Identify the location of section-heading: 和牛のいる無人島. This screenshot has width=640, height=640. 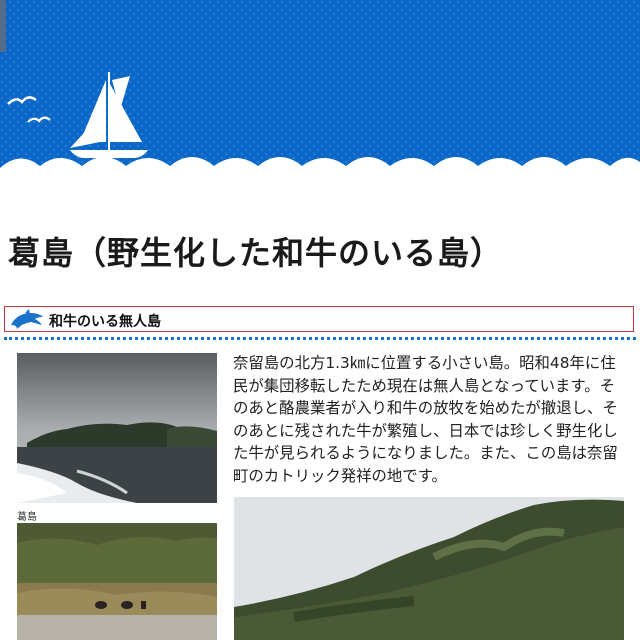
(319, 319).